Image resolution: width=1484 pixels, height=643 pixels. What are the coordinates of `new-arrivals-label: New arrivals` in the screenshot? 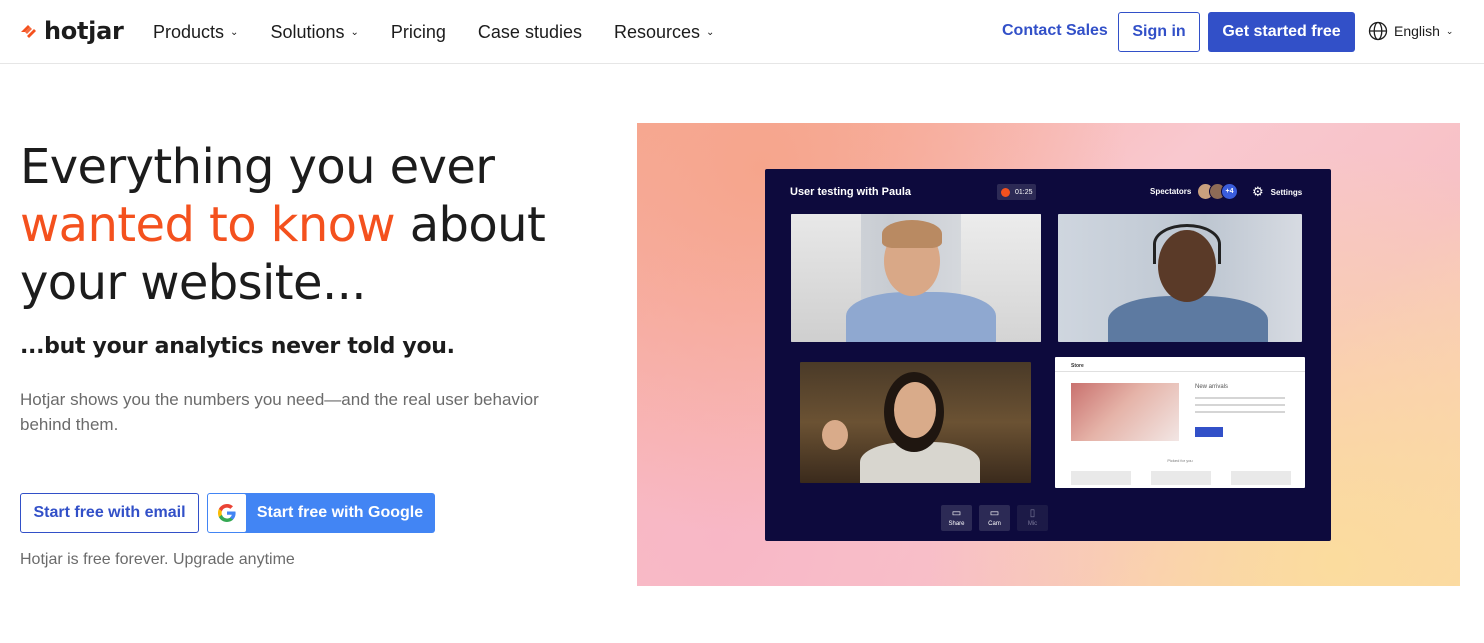 It's located at (1212, 387).